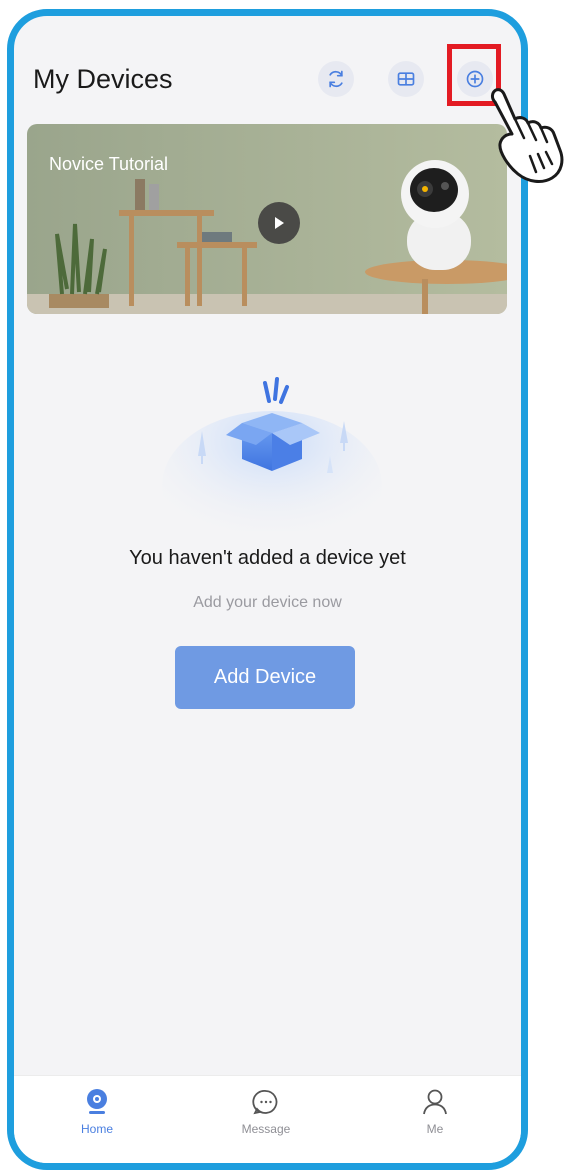 The height and width of the screenshot is (1170, 569). What do you see at coordinates (103, 79) in the screenshot?
I see `page-title: My Devices` at bounding box center [103, 79].